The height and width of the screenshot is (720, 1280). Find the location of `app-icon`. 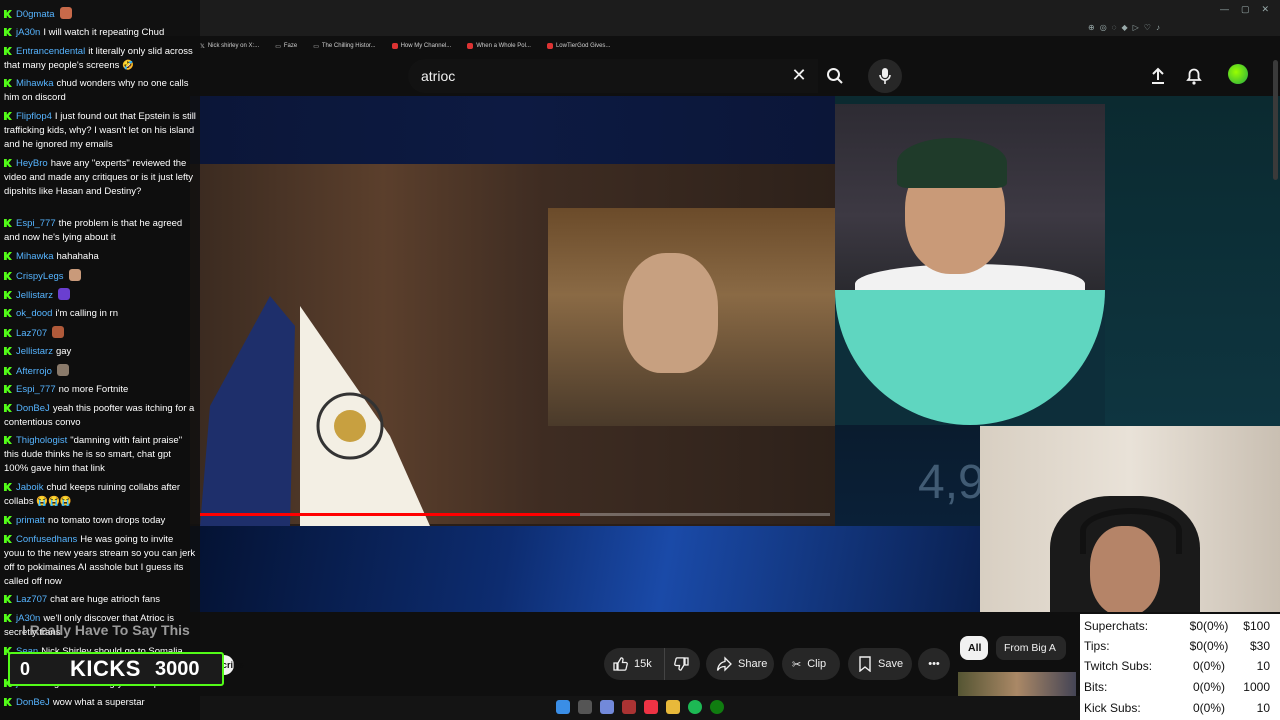

app-icon is located at coordinates (629, 707).